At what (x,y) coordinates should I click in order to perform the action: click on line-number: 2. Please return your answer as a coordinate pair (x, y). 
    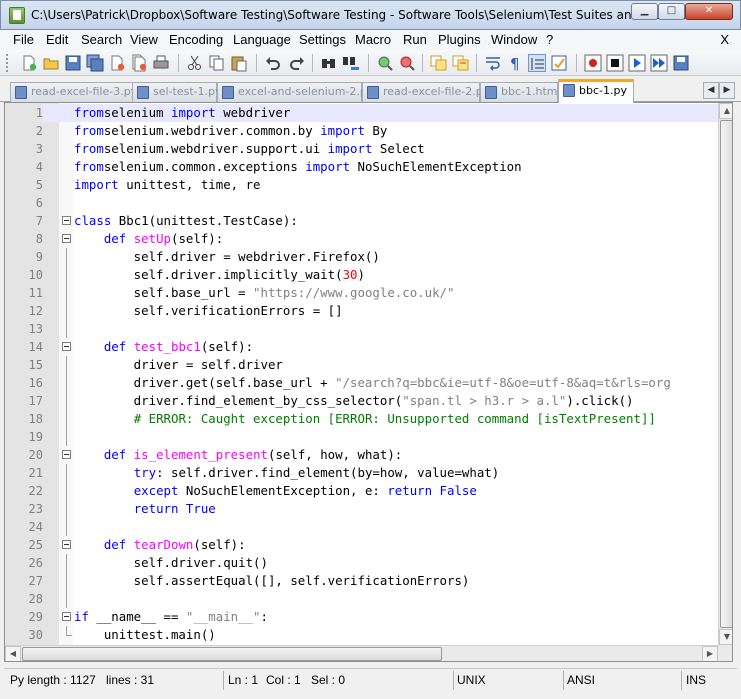
    Looking at the image, I should click on (24, 131).